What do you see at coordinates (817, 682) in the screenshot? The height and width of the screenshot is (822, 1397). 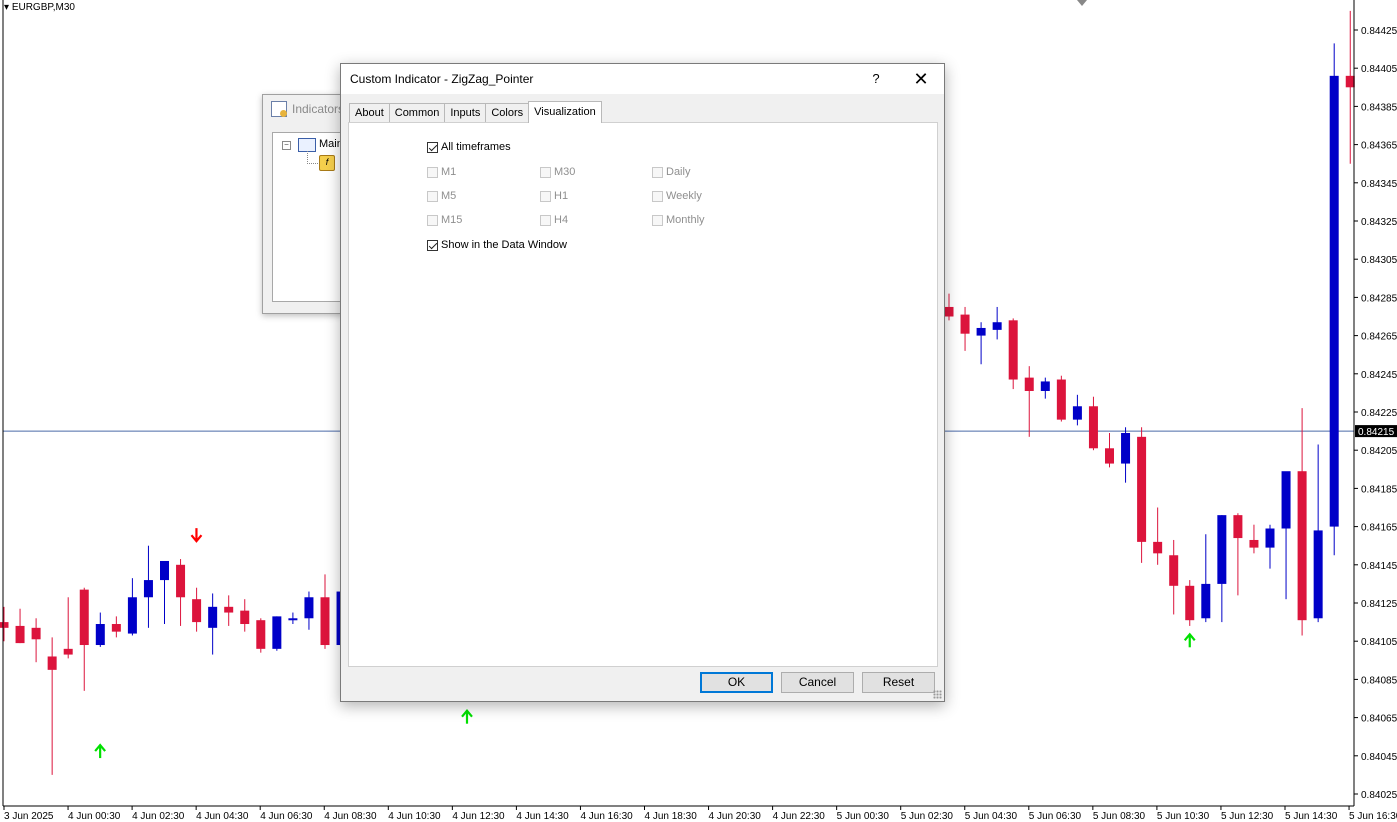 I see `cancel-button: Cancel` at bounding box center [817, 682].